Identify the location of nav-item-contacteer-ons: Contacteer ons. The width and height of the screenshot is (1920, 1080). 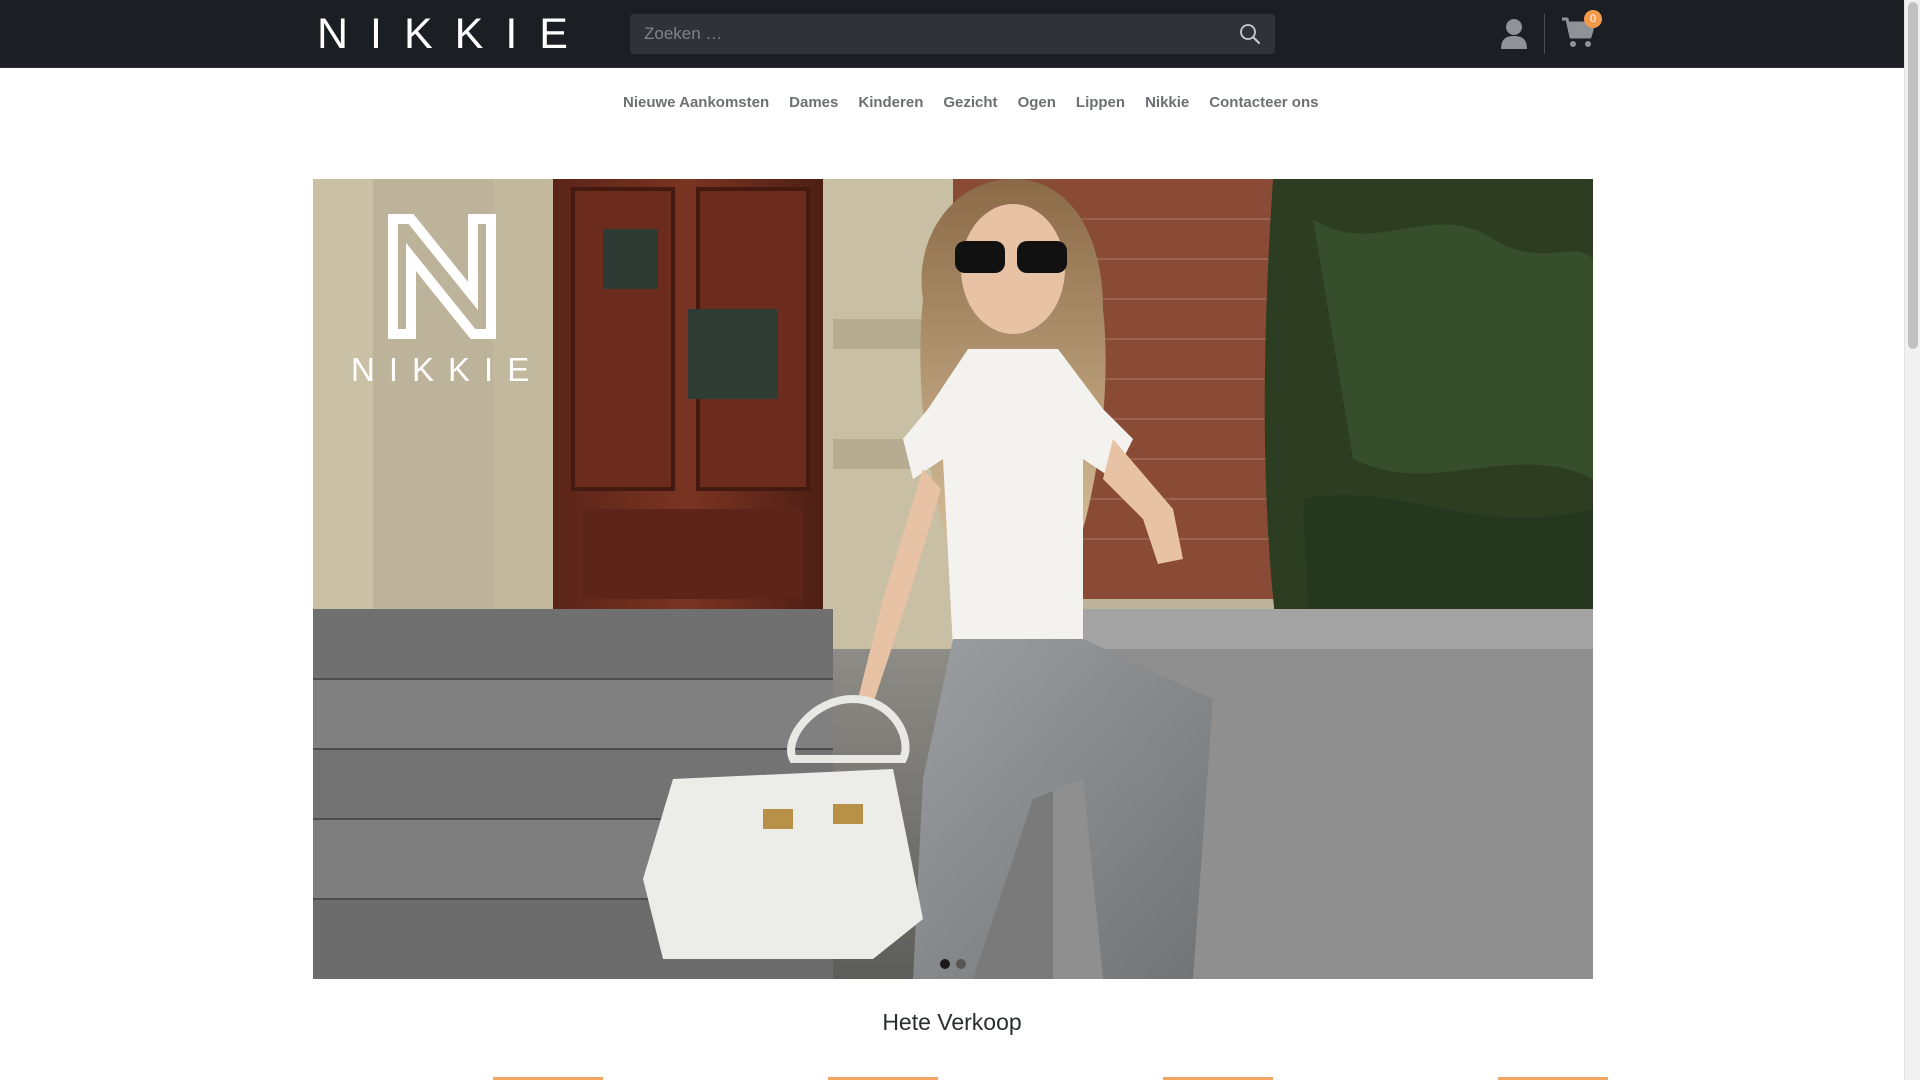
(1263, 103).